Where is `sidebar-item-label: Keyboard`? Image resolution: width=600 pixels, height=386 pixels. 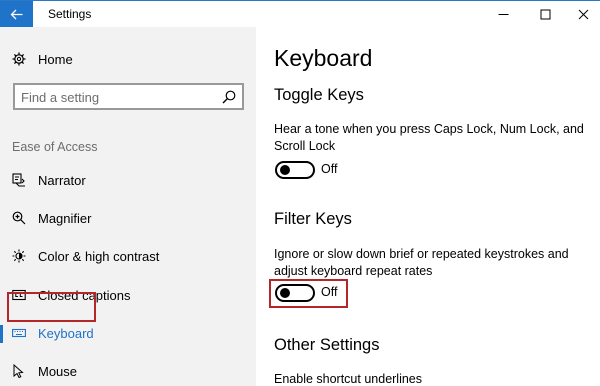
sidebar-item-label: Keyboard is located at coordinates (66, 333).